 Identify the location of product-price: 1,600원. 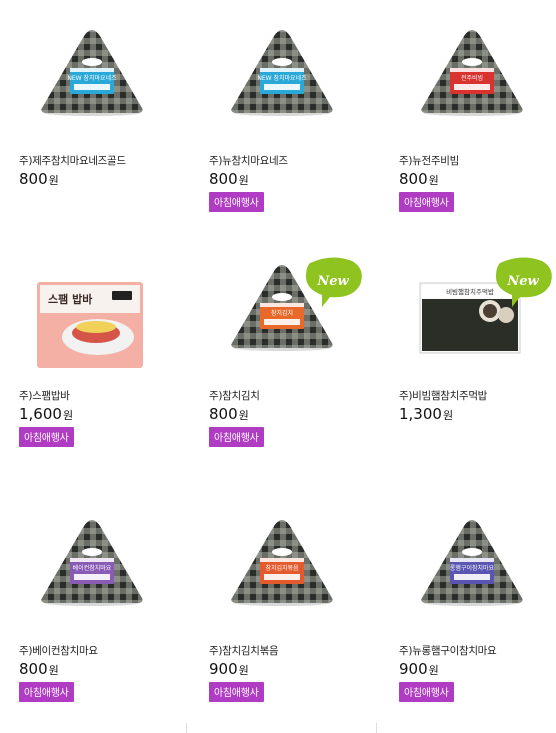
(46, 414).